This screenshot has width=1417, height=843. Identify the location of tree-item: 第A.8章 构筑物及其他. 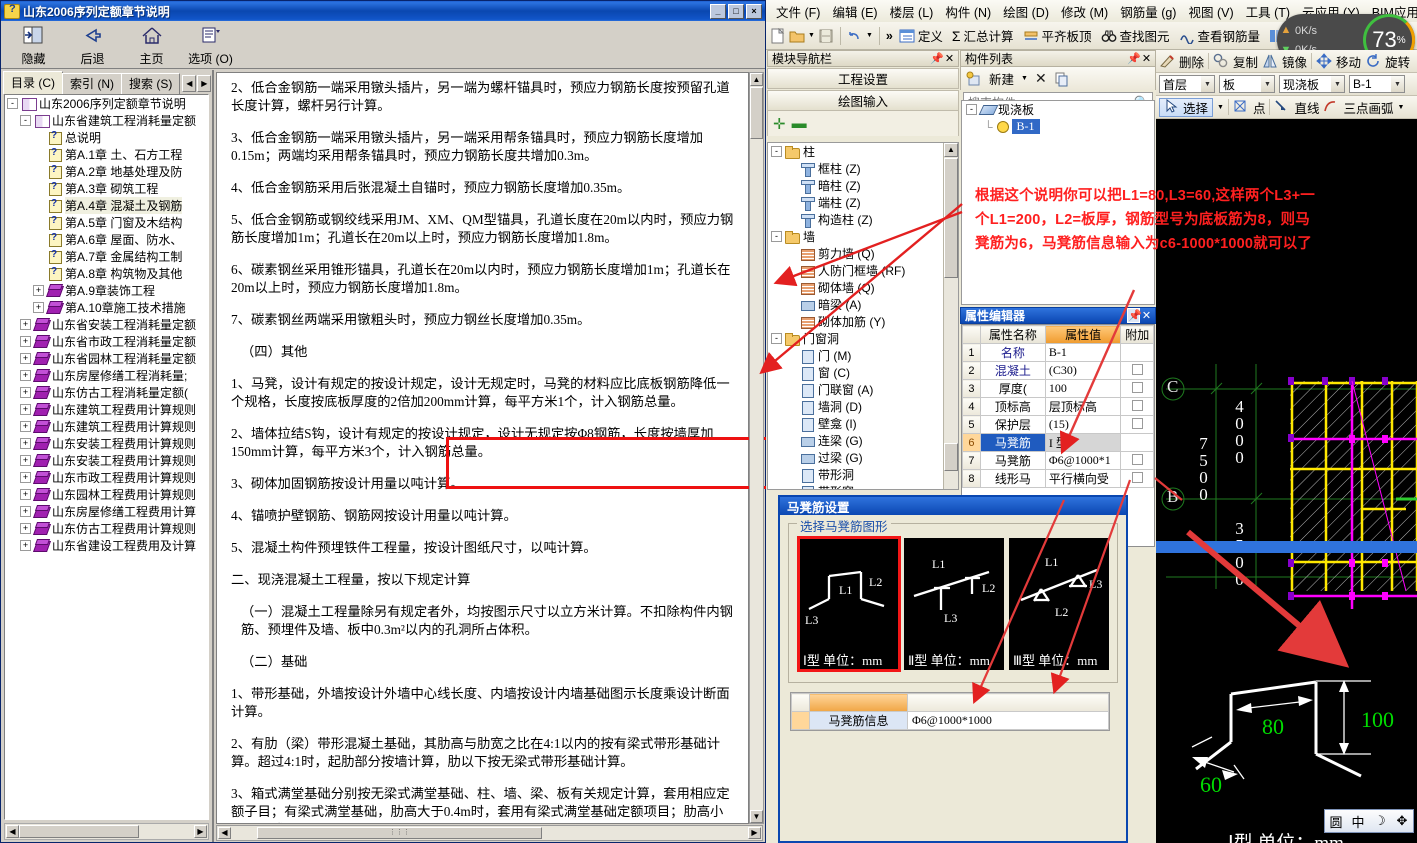
(106, 273).